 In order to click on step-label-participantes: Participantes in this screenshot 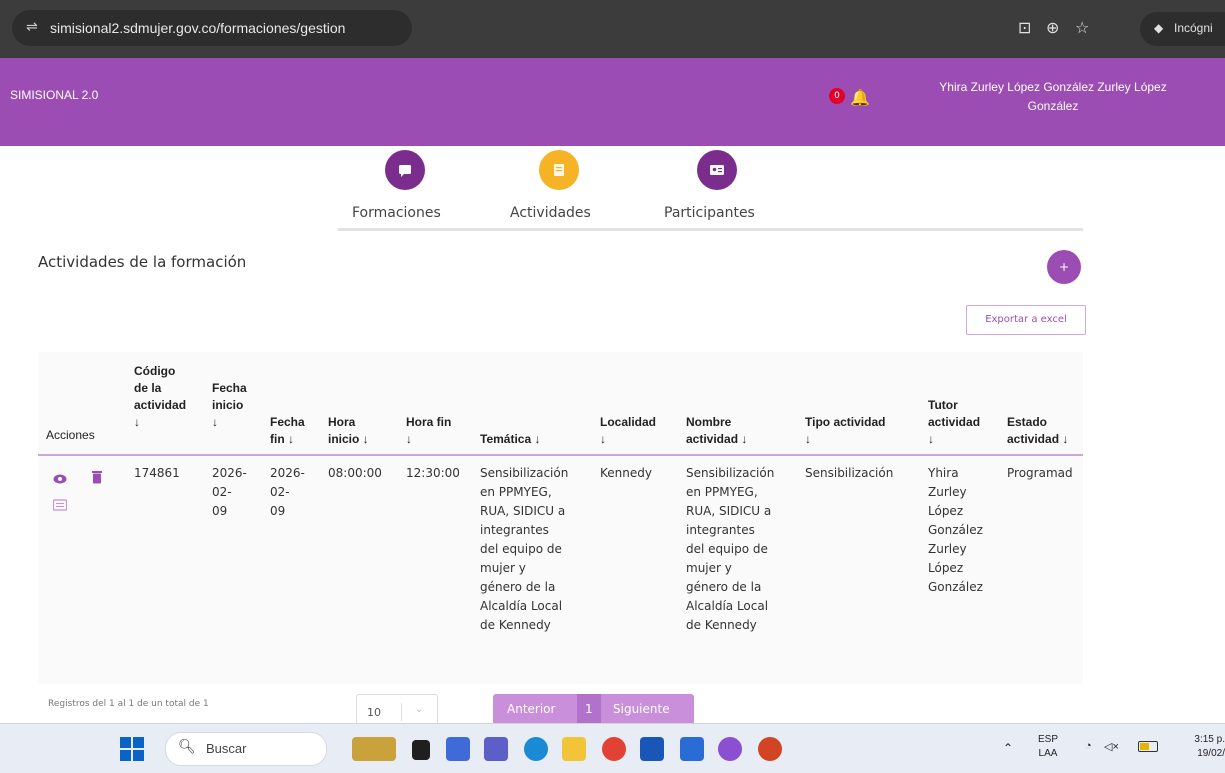, I will do `click(709, 213)`.